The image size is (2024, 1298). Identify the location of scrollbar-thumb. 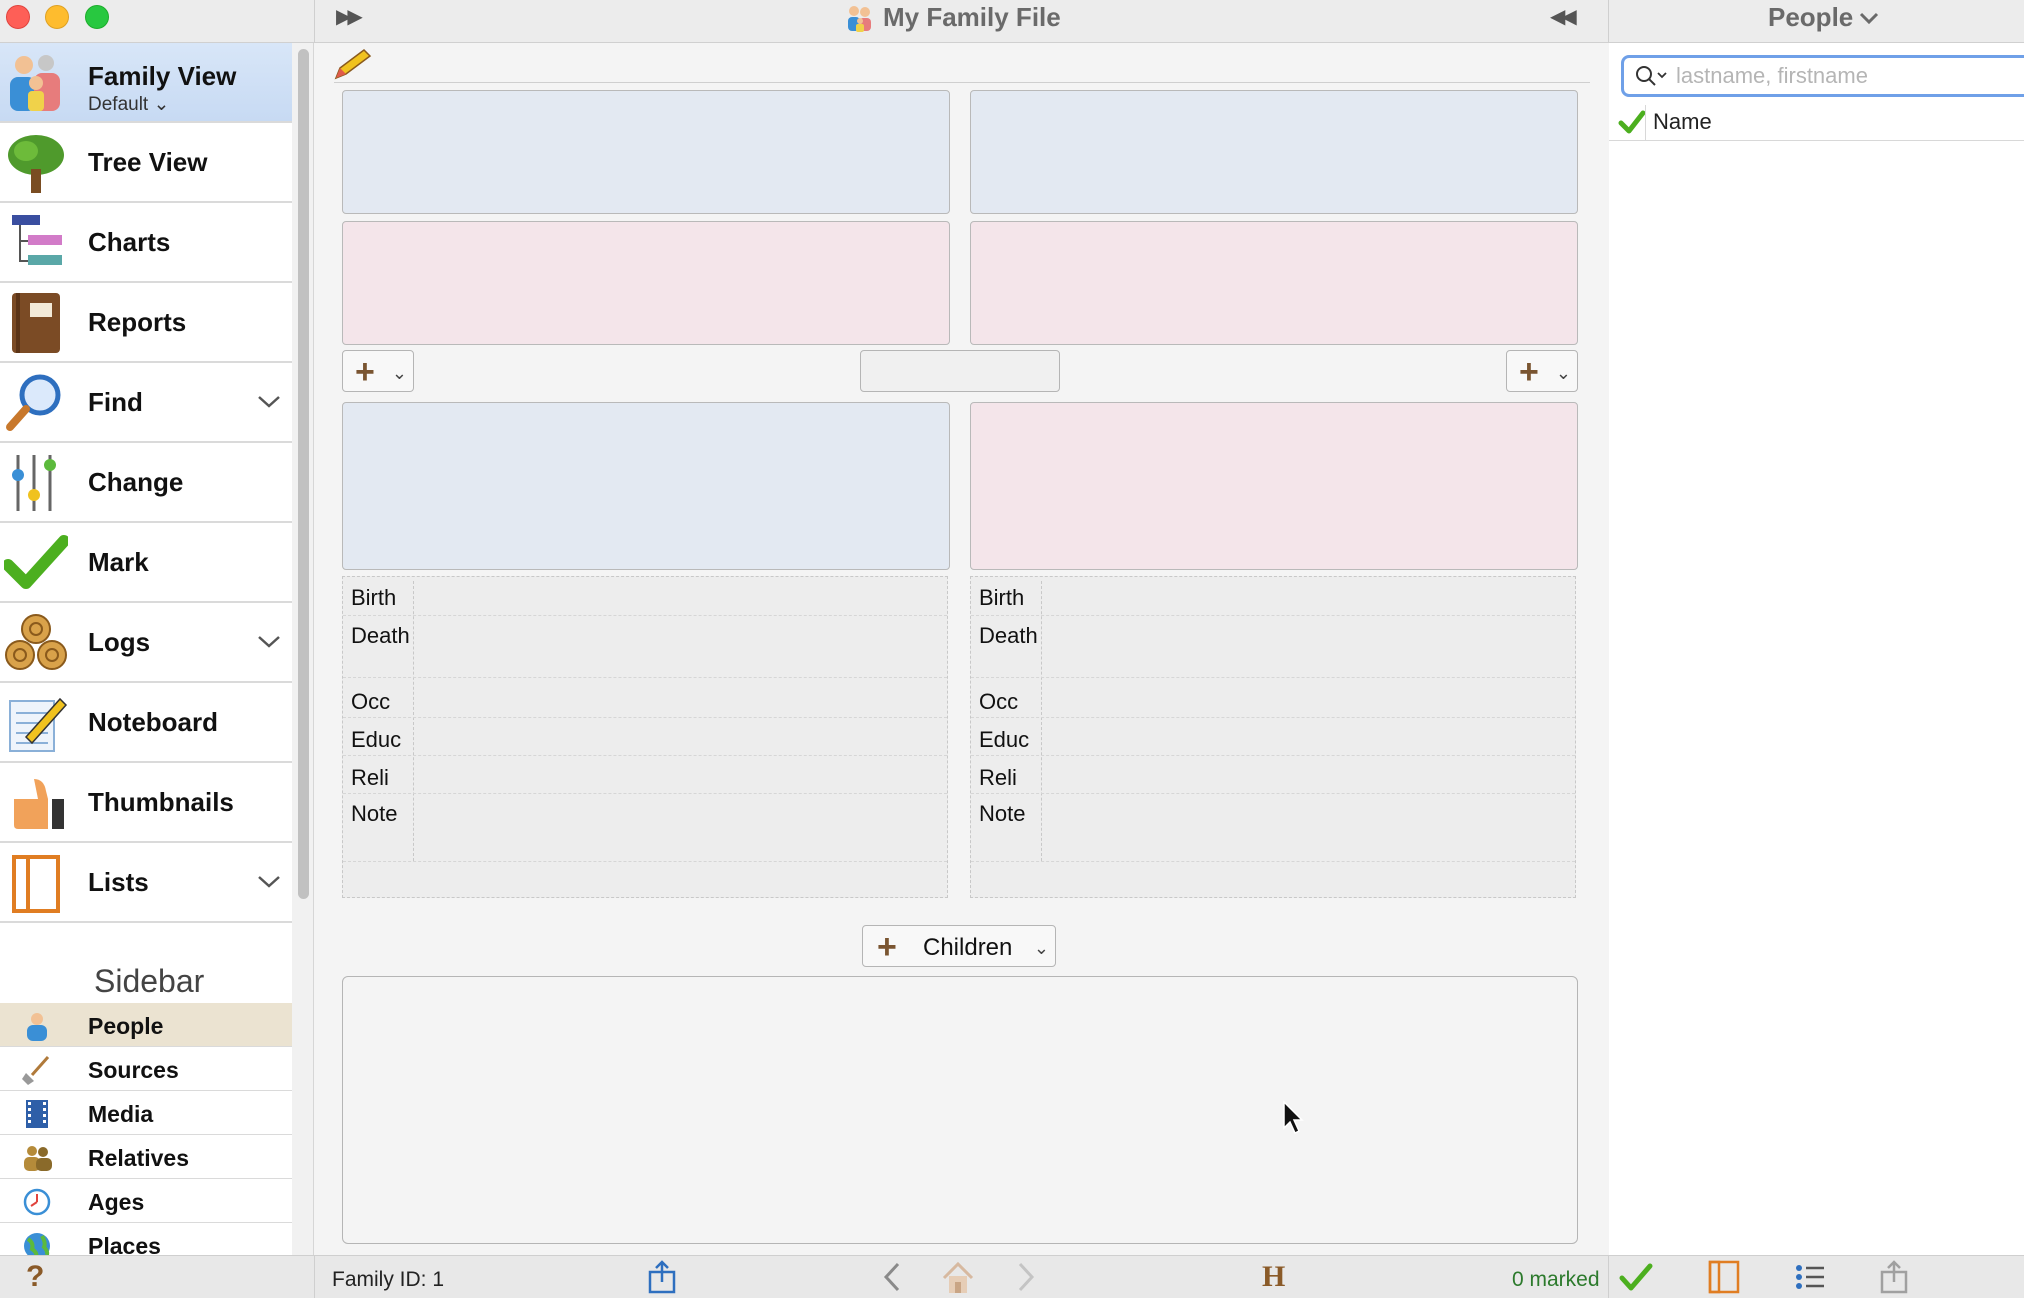
(303, 474).